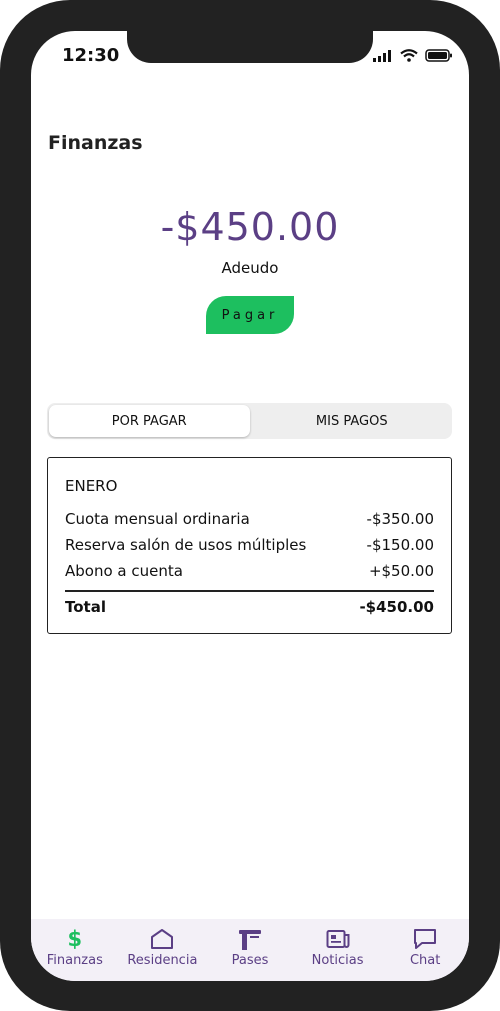  What do you see at coordinates (409, 55) in the screenshot?
I see `wifi-icon` at bounding box center [409, 55].